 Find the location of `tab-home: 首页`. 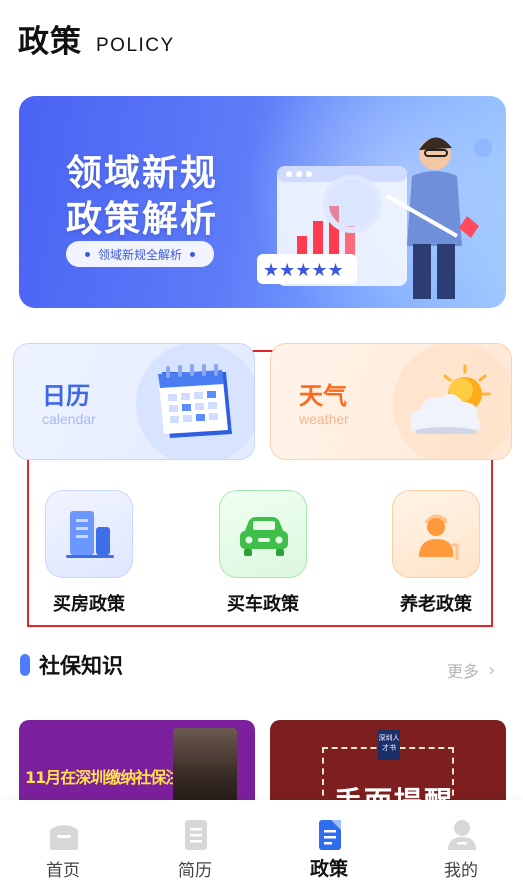

tab-home: 首页 is located at coordinates (63, 844).